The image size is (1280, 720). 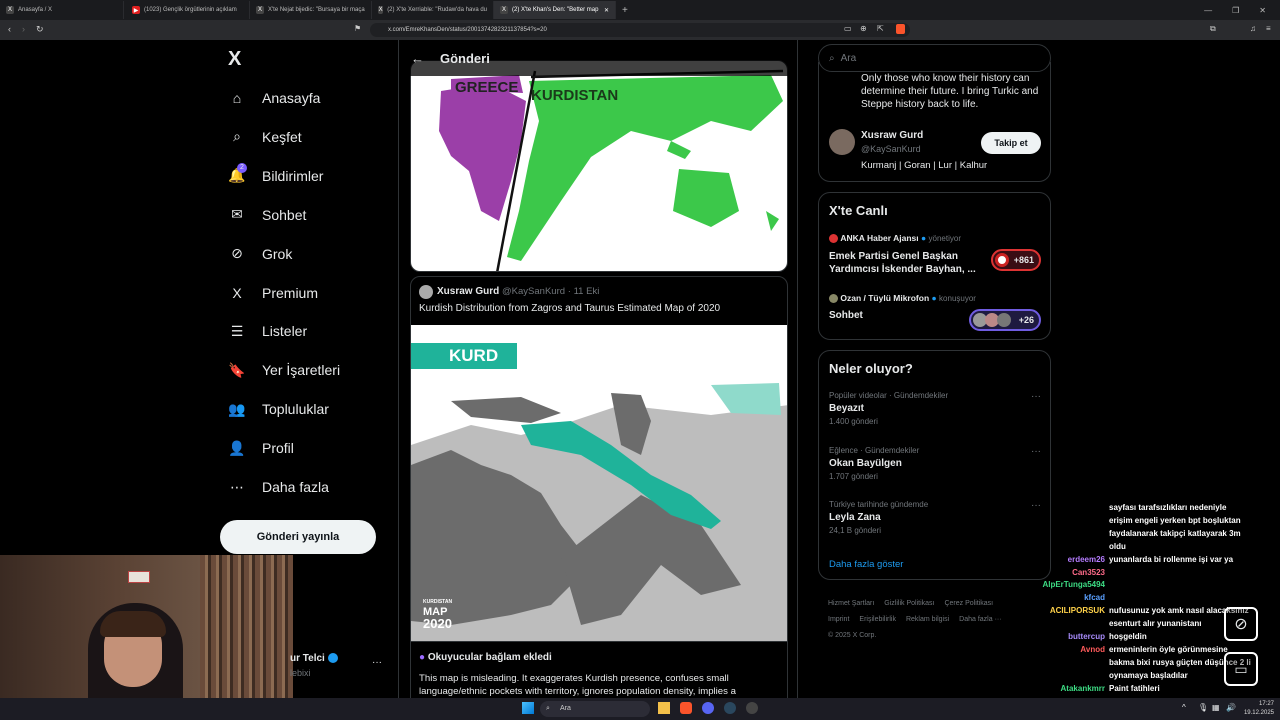 What do you see at coordinates (188, 10) in the screenshot?
I see `tab-youtube: ▶ (1023) Gençlik örgütlerinin açıklam` at bounding box center [188, 10].